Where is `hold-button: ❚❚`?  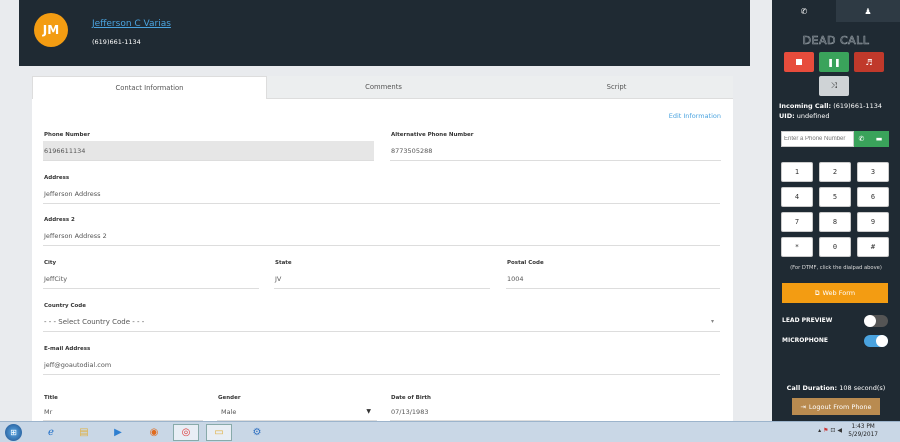 hold-button: ❚❚ is located at coordinates (834, 62).